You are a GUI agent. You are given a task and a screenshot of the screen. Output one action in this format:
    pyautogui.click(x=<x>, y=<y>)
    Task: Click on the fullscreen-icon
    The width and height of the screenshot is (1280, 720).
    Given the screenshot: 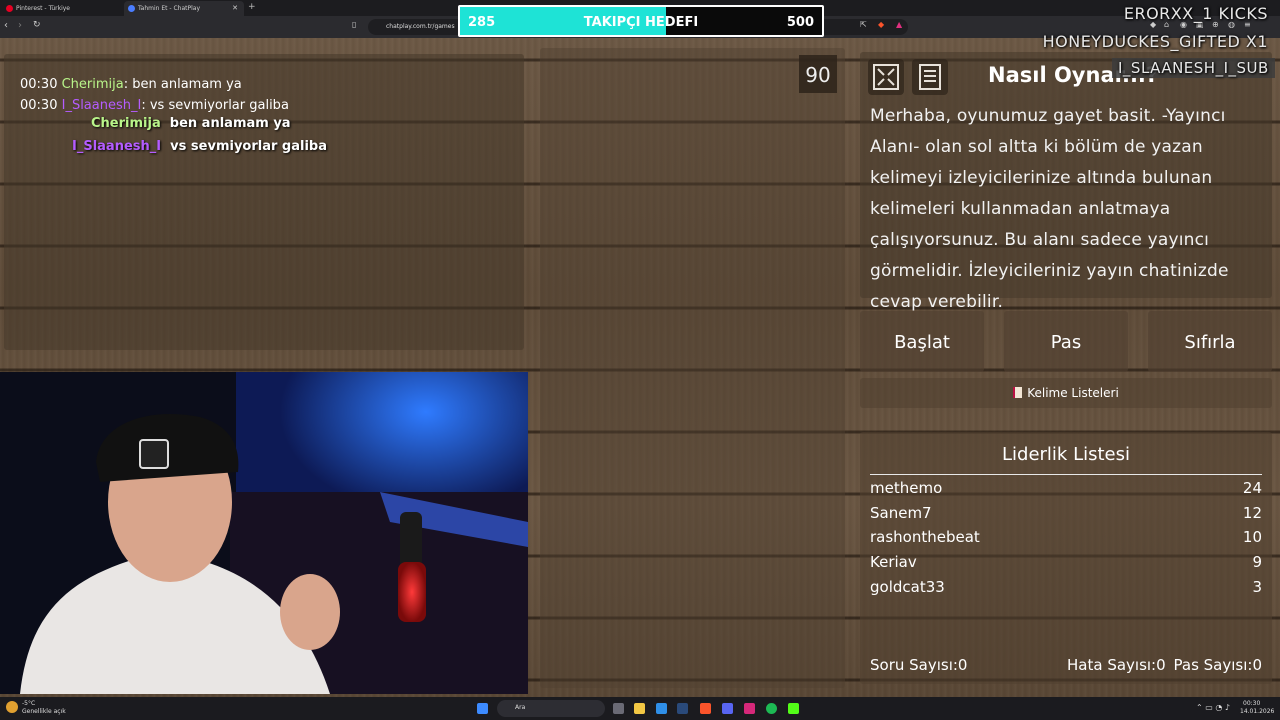 What is the action you would take?
    pyautogui.click(x=886, y=77)
    